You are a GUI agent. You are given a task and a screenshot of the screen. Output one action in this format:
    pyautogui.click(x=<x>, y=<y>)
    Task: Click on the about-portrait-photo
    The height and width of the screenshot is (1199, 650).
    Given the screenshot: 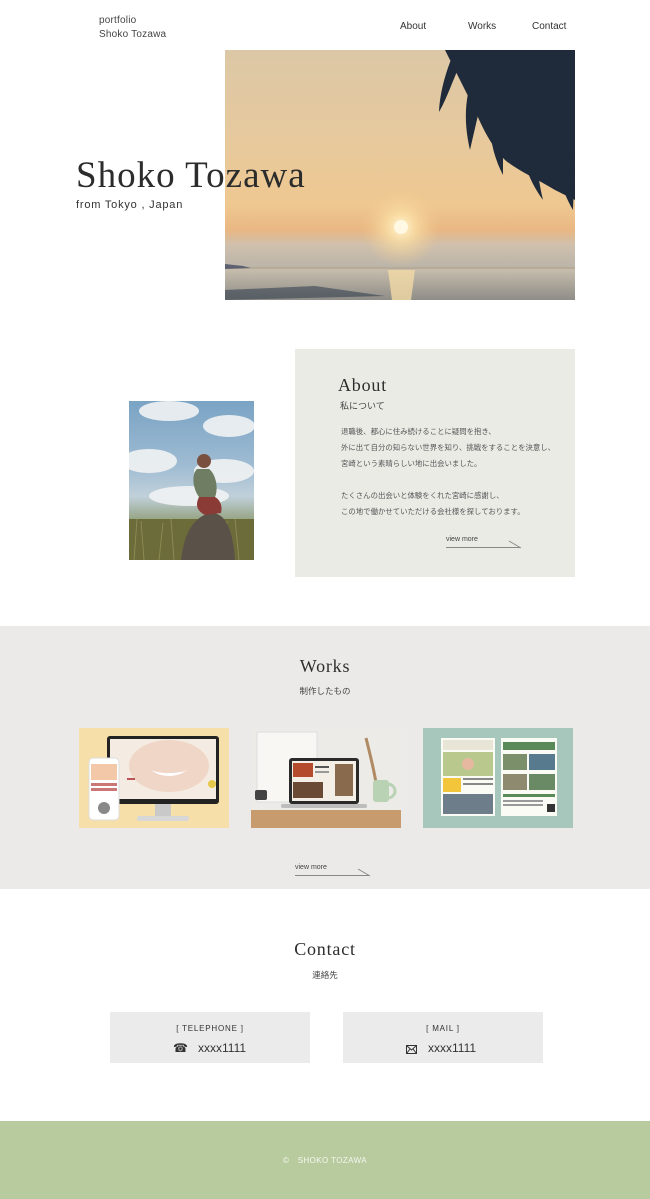 What is the action you would take?
    pyautogui.click(x=191, y=480)
    